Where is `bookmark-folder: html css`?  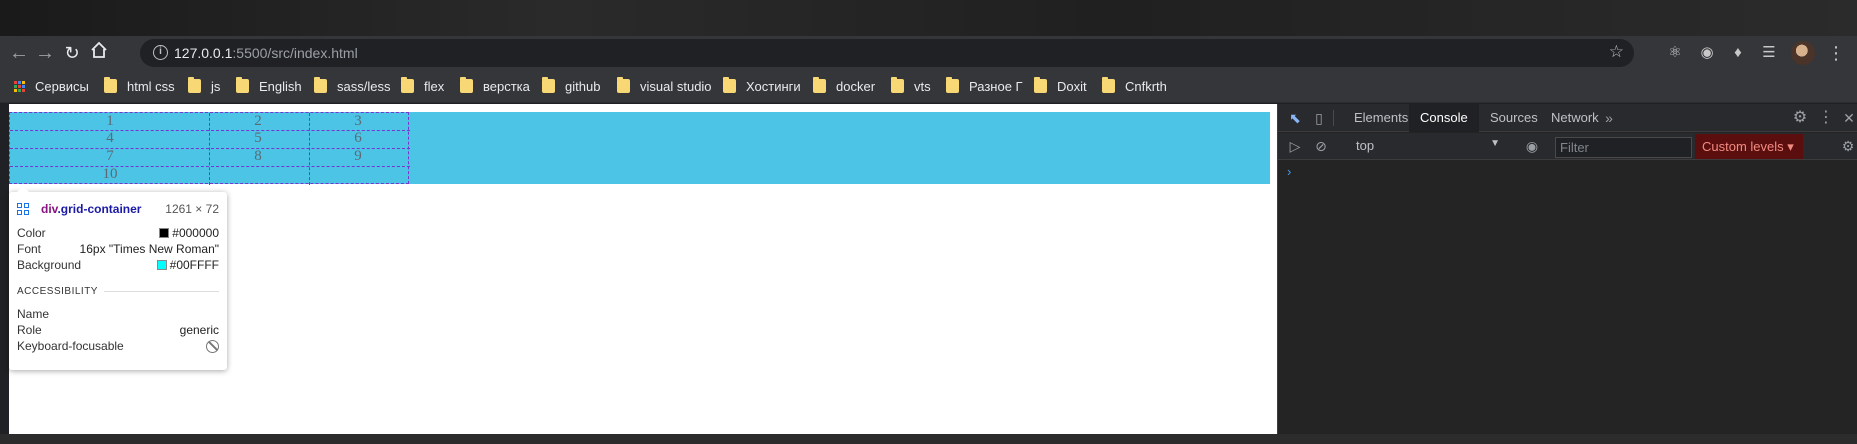
bookmark-folder: html css is located at coordinates (139, 86).